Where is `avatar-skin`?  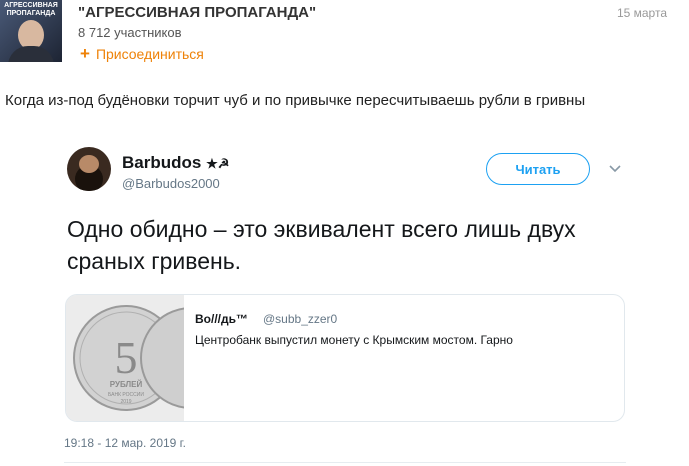
avatar-skin is located at coordinates (89, 164).